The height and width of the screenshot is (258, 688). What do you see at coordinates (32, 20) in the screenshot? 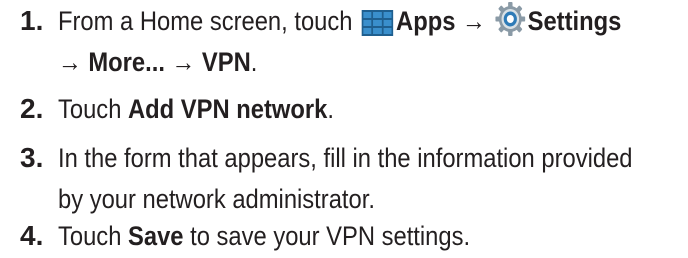
I see `step-number: 1.` at bounding box center [32, 20].